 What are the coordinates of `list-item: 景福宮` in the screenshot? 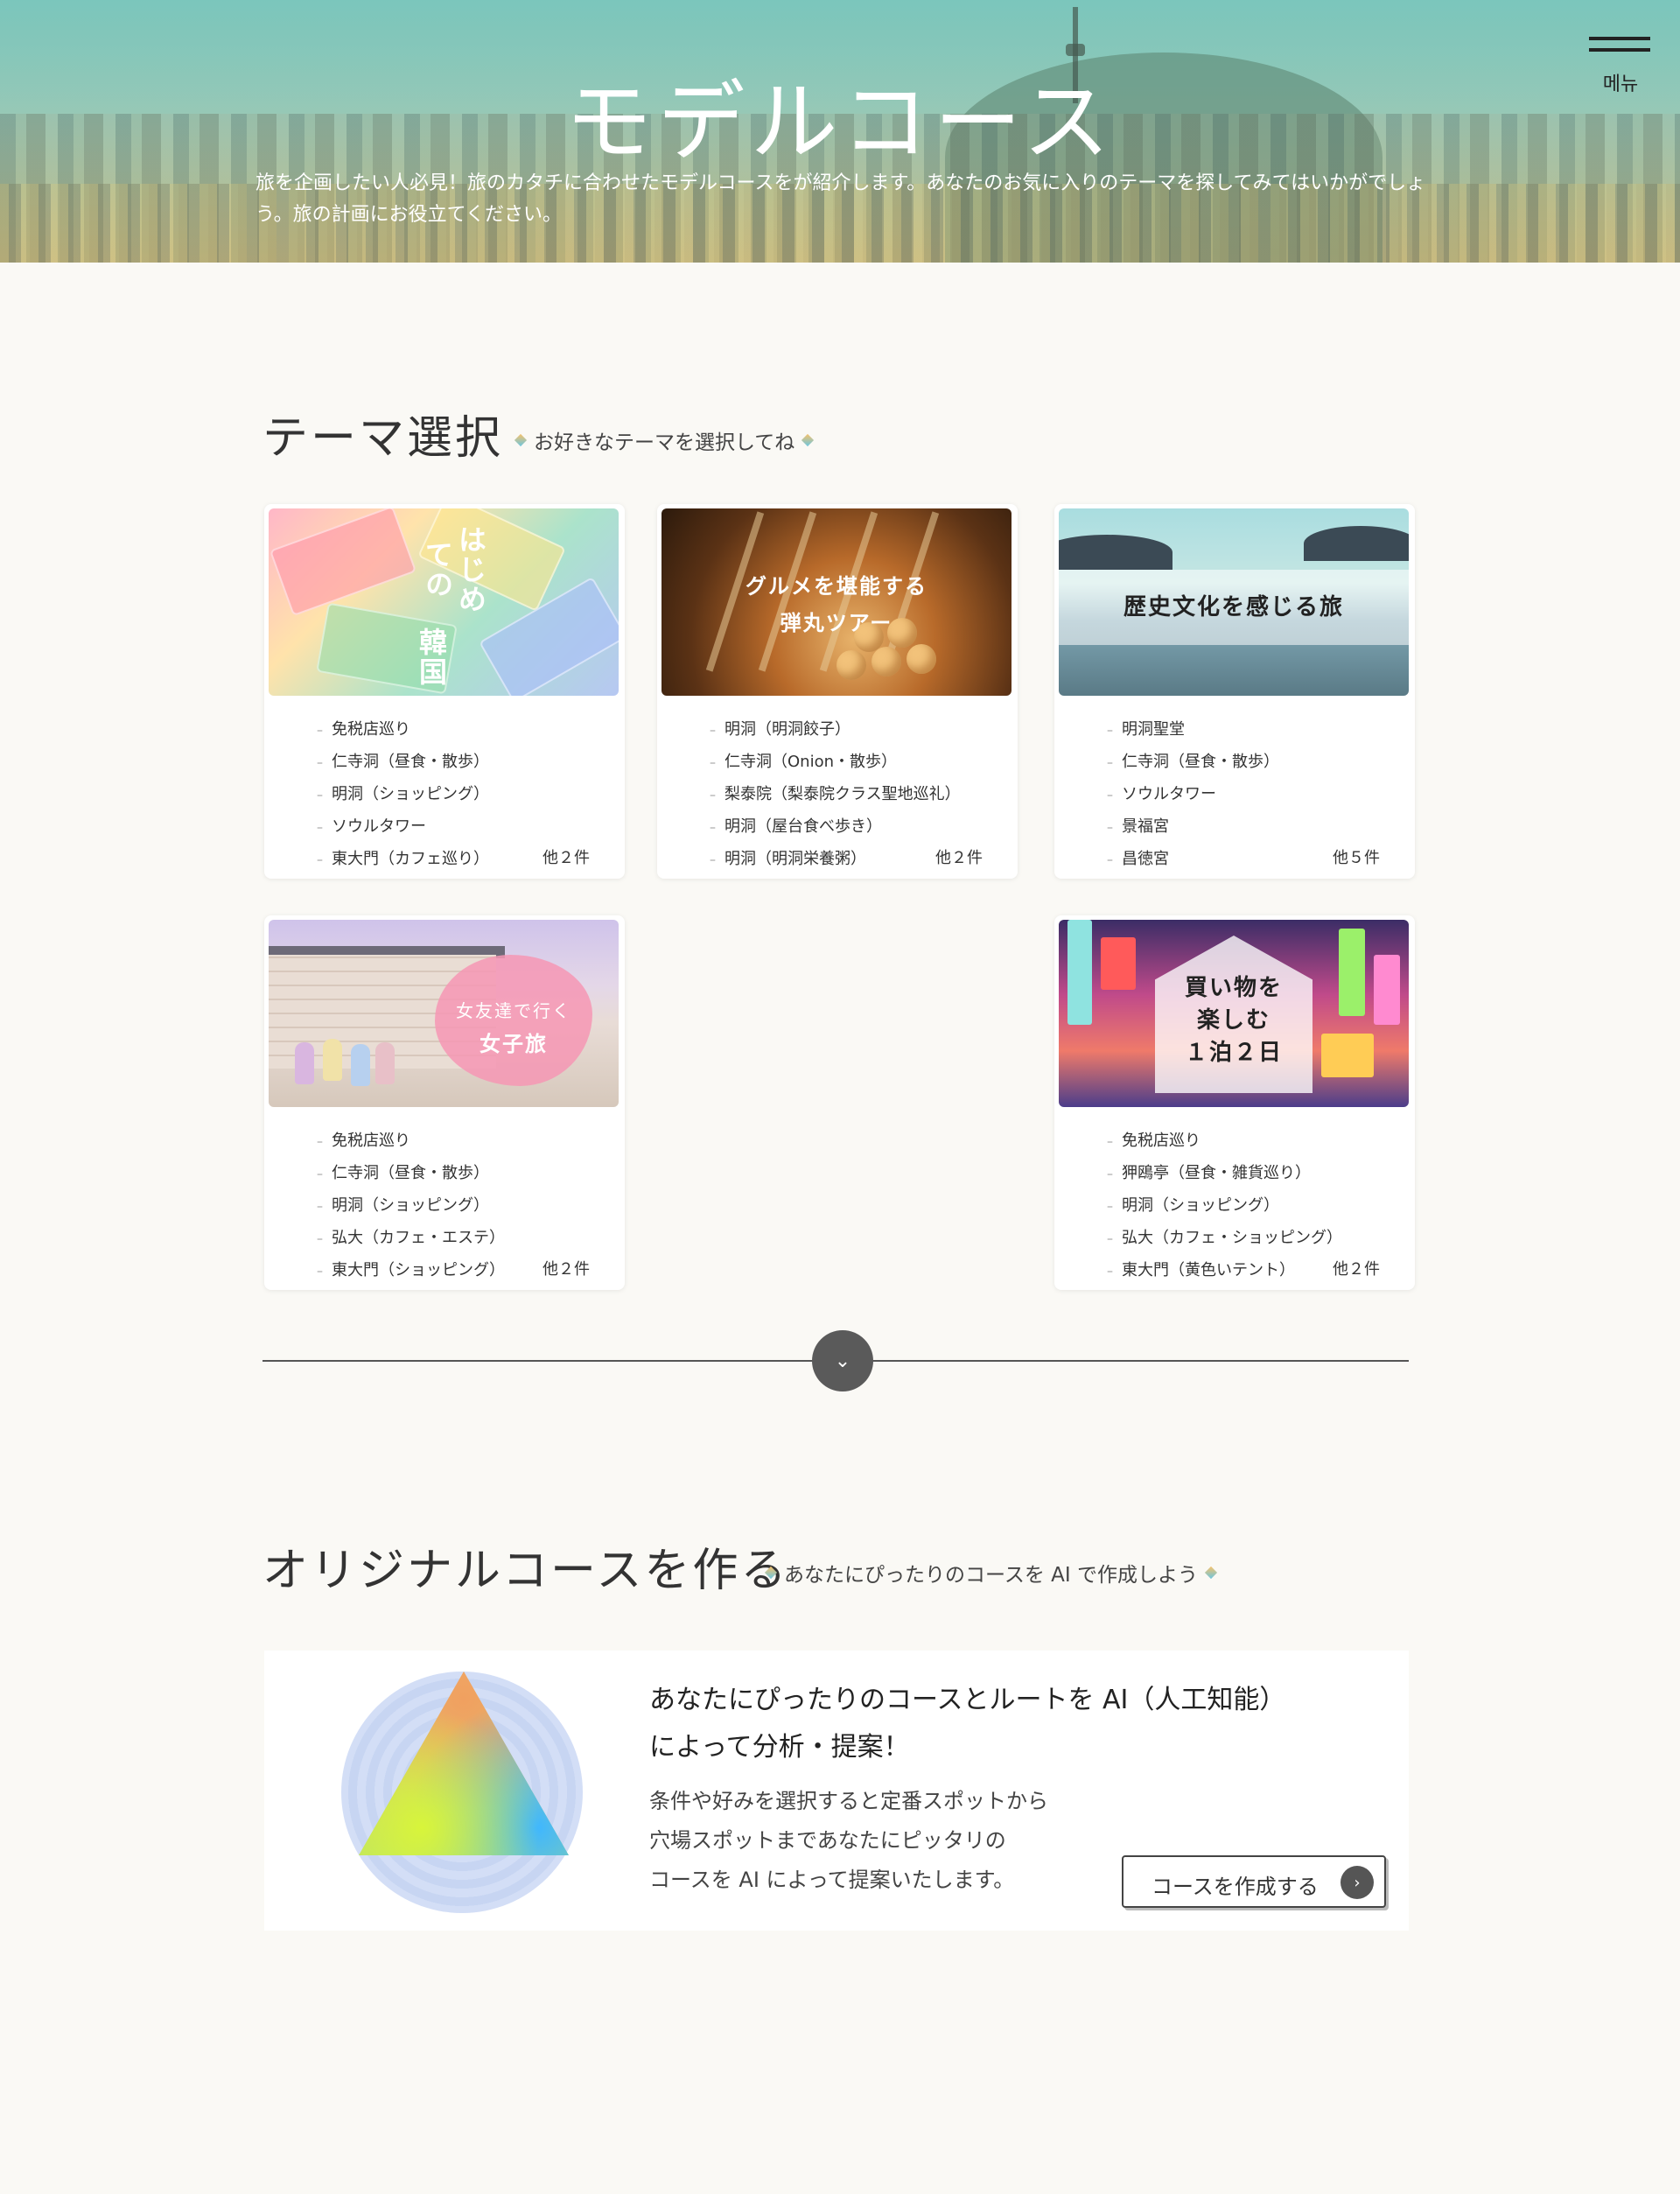 It's located at (1193, 827).